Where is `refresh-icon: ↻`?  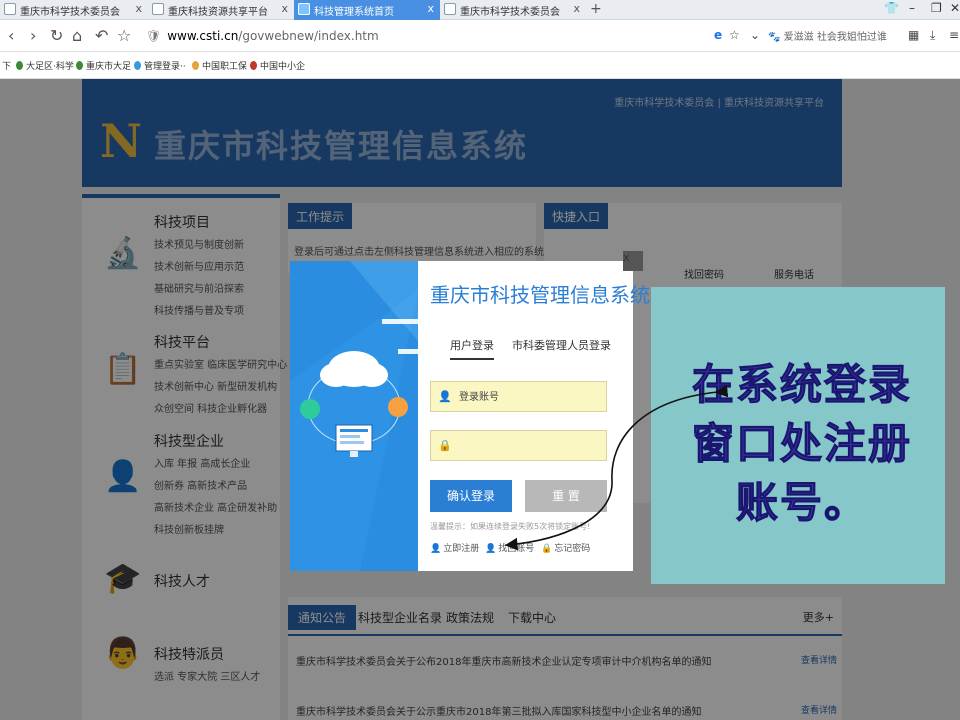 refresh-icon: ↻ is located at coordinates (56, 35).